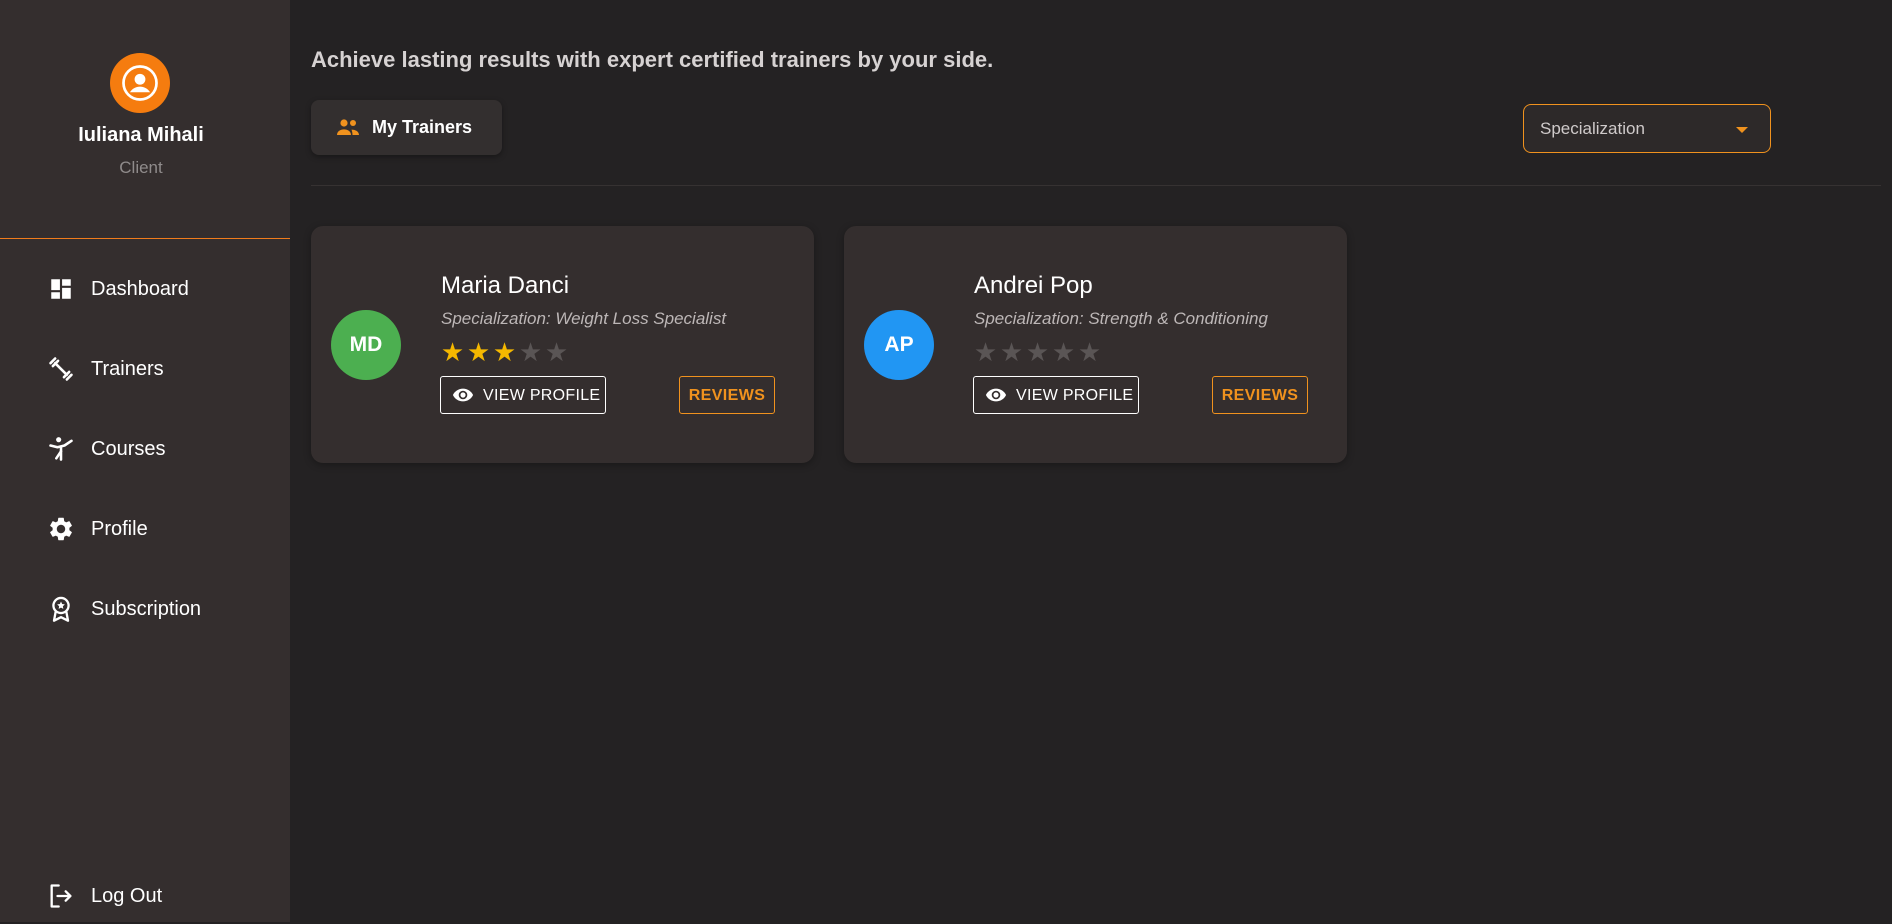  What do you see at coordinates (141, 135) in the screenshot?
I see `user-name: Iuliana Mihali` at bounding box center [141, 135].